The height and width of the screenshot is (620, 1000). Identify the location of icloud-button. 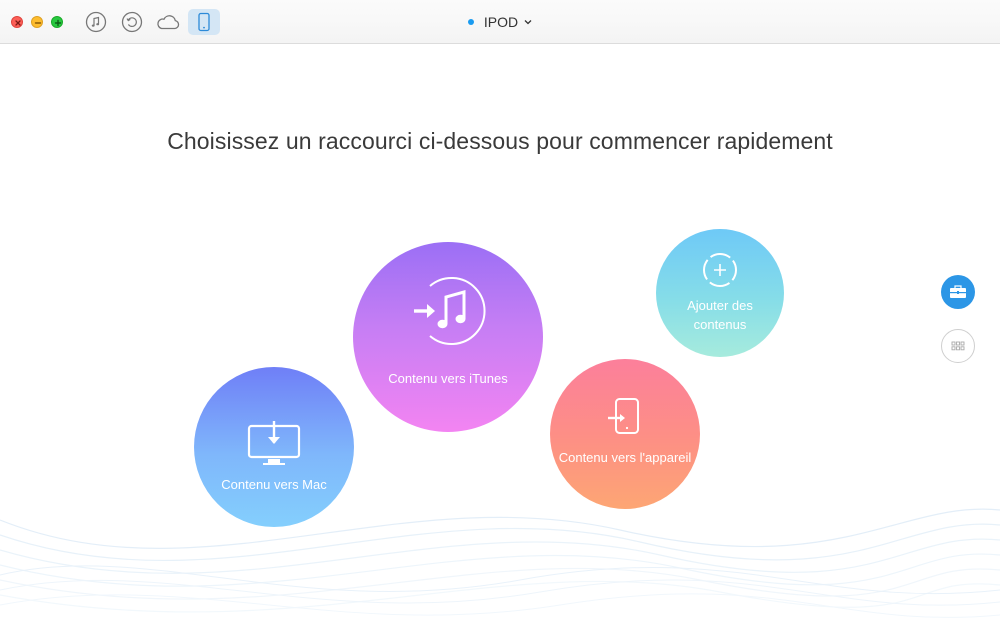
(168, 22).